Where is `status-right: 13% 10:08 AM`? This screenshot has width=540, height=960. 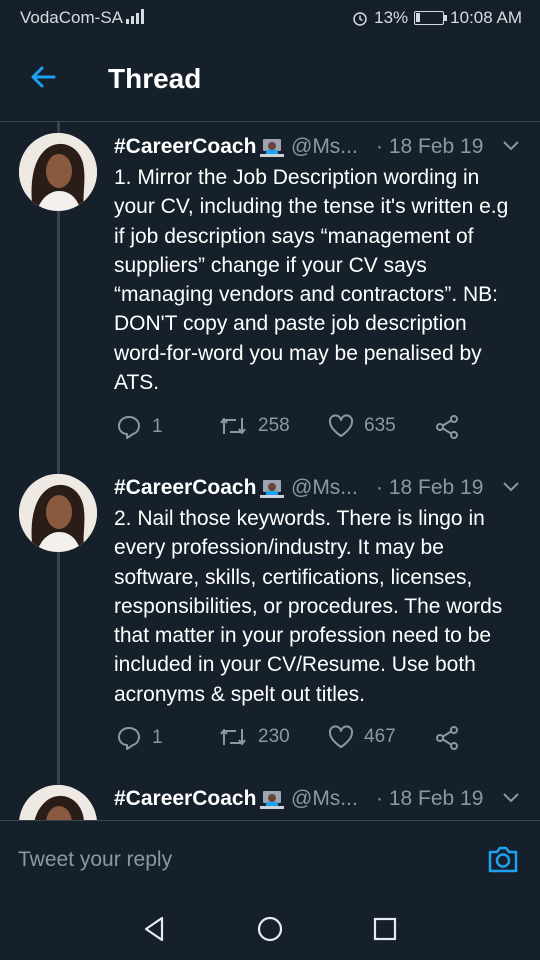
status-right: 13% 10:08 AM is located at coordinates (437, 18).